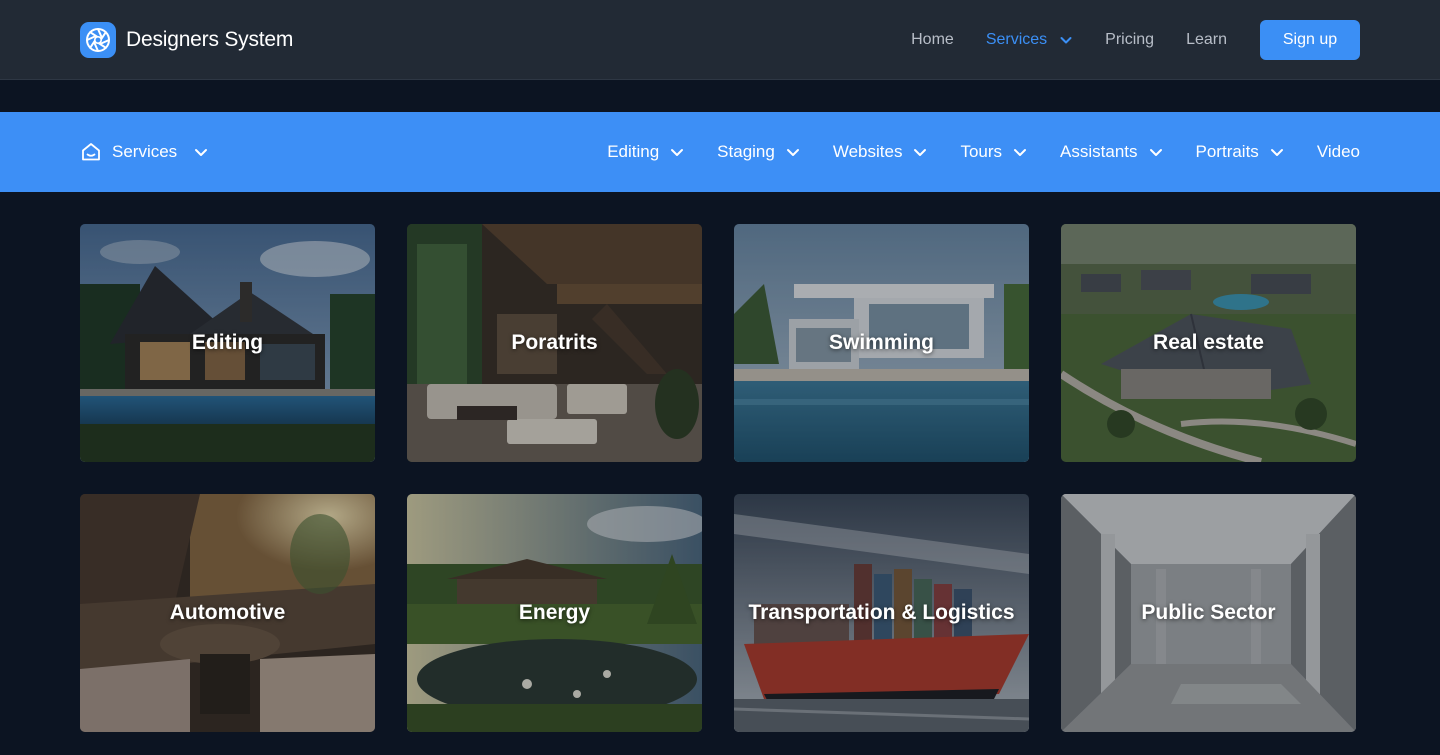  Describe the element at coordinates (91, 152) in the screenshot. I see `home-icon` at that location.